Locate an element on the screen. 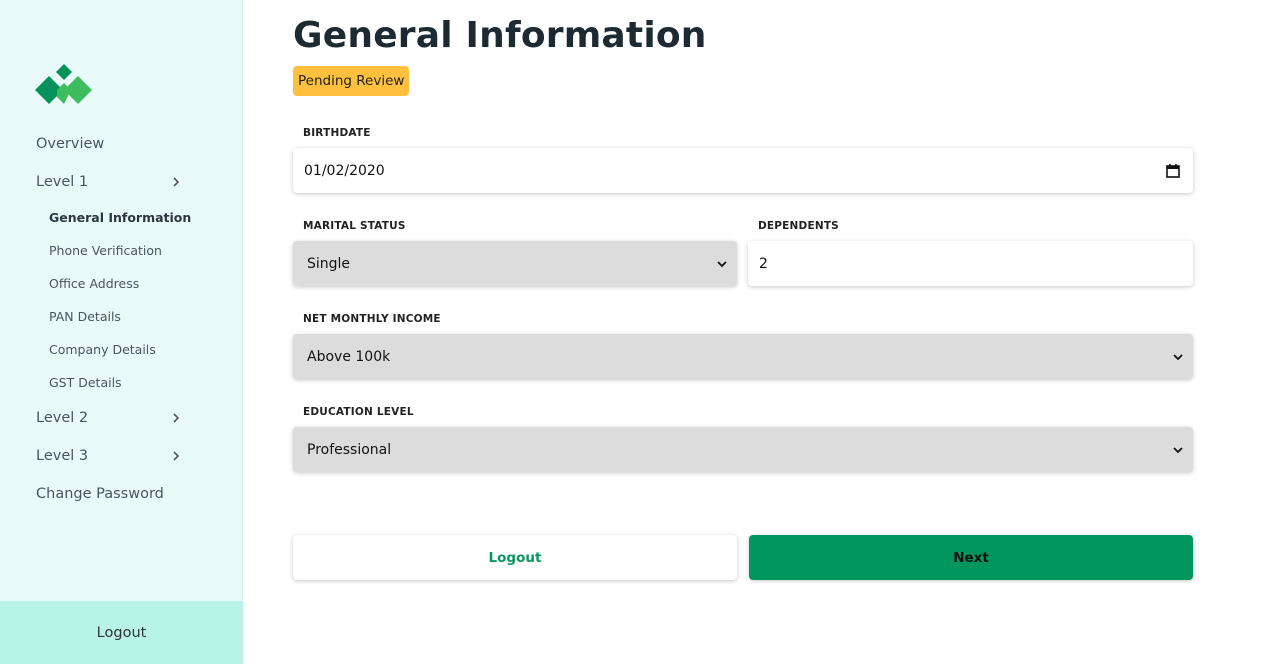  education-level-select: Professional is located at coordinates (743, 449).